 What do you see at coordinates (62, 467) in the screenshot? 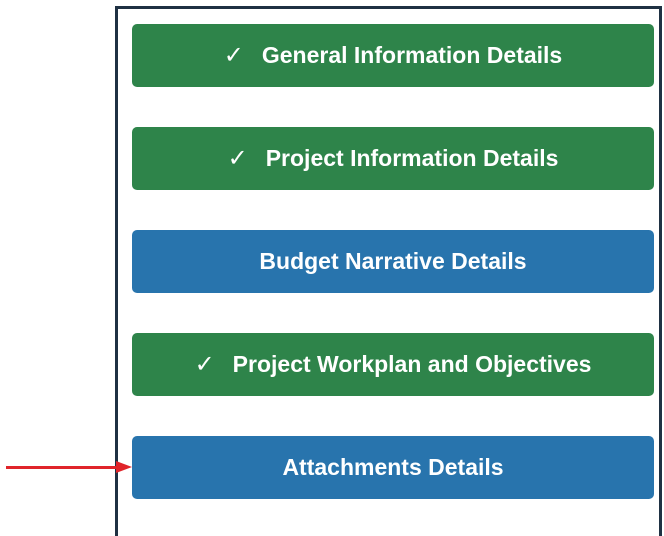
I see `arrow-shaft` at bounding box center [62, 467].